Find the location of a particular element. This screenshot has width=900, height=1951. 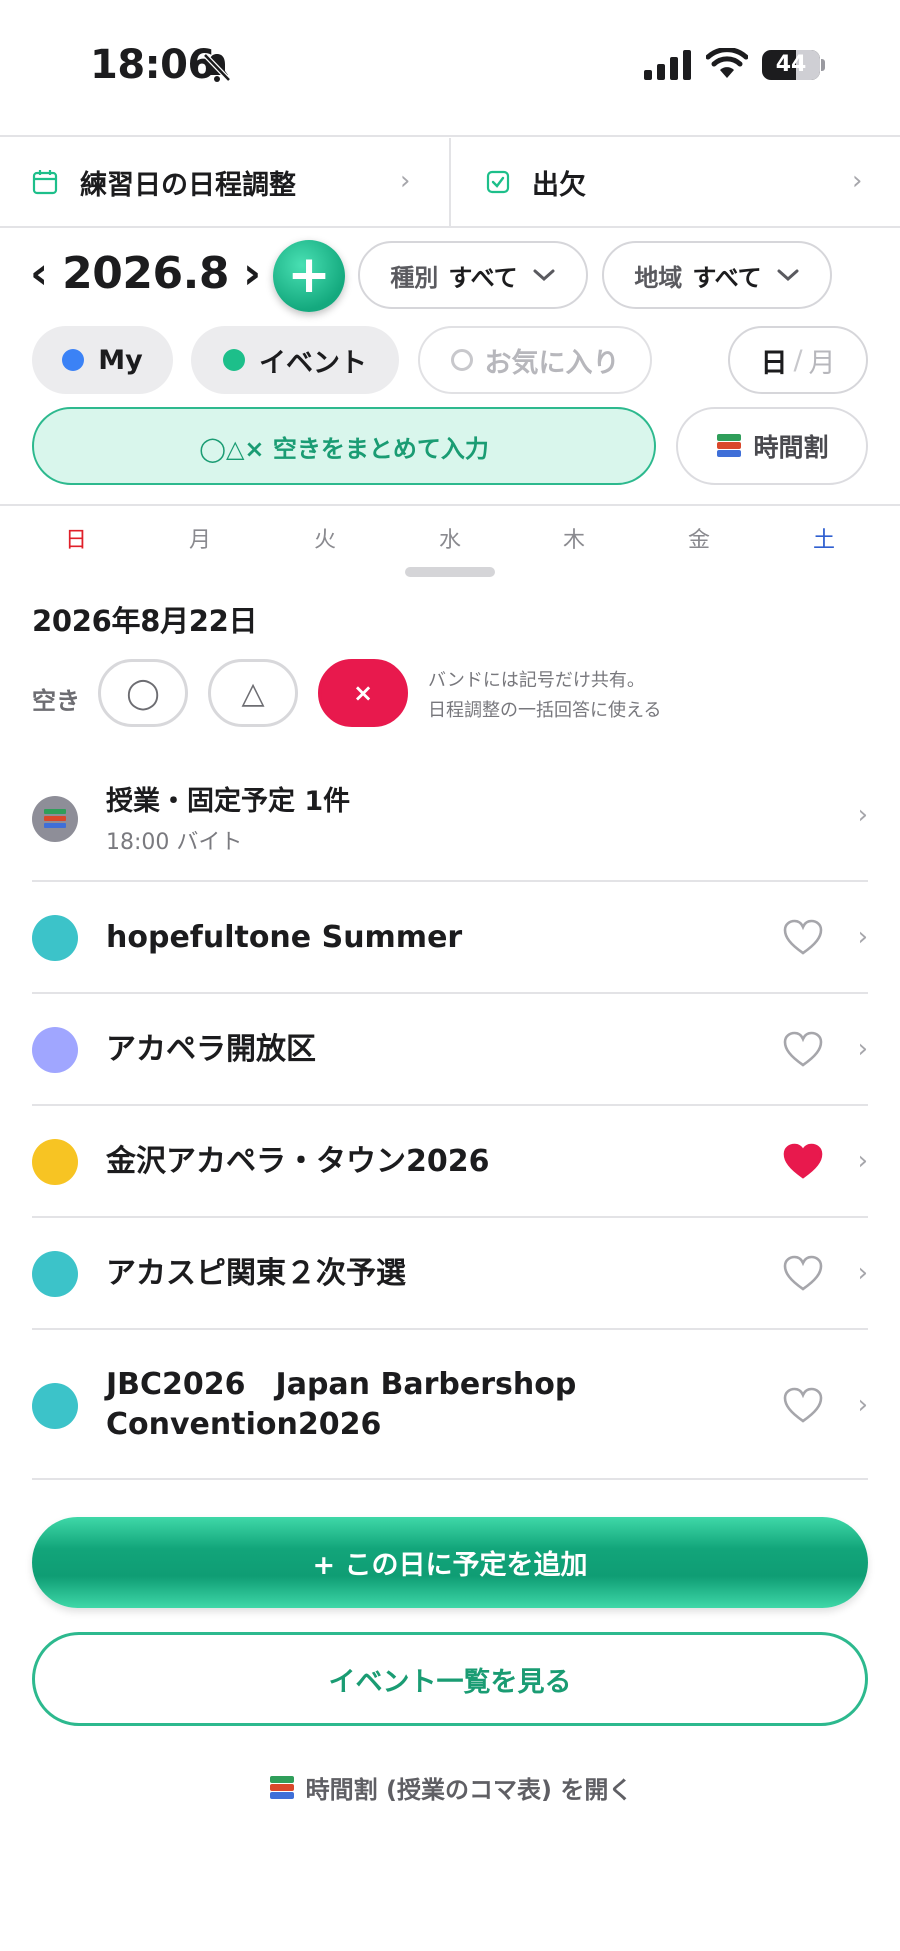

favorites-ring-icon is located at coordinates (461, 360).